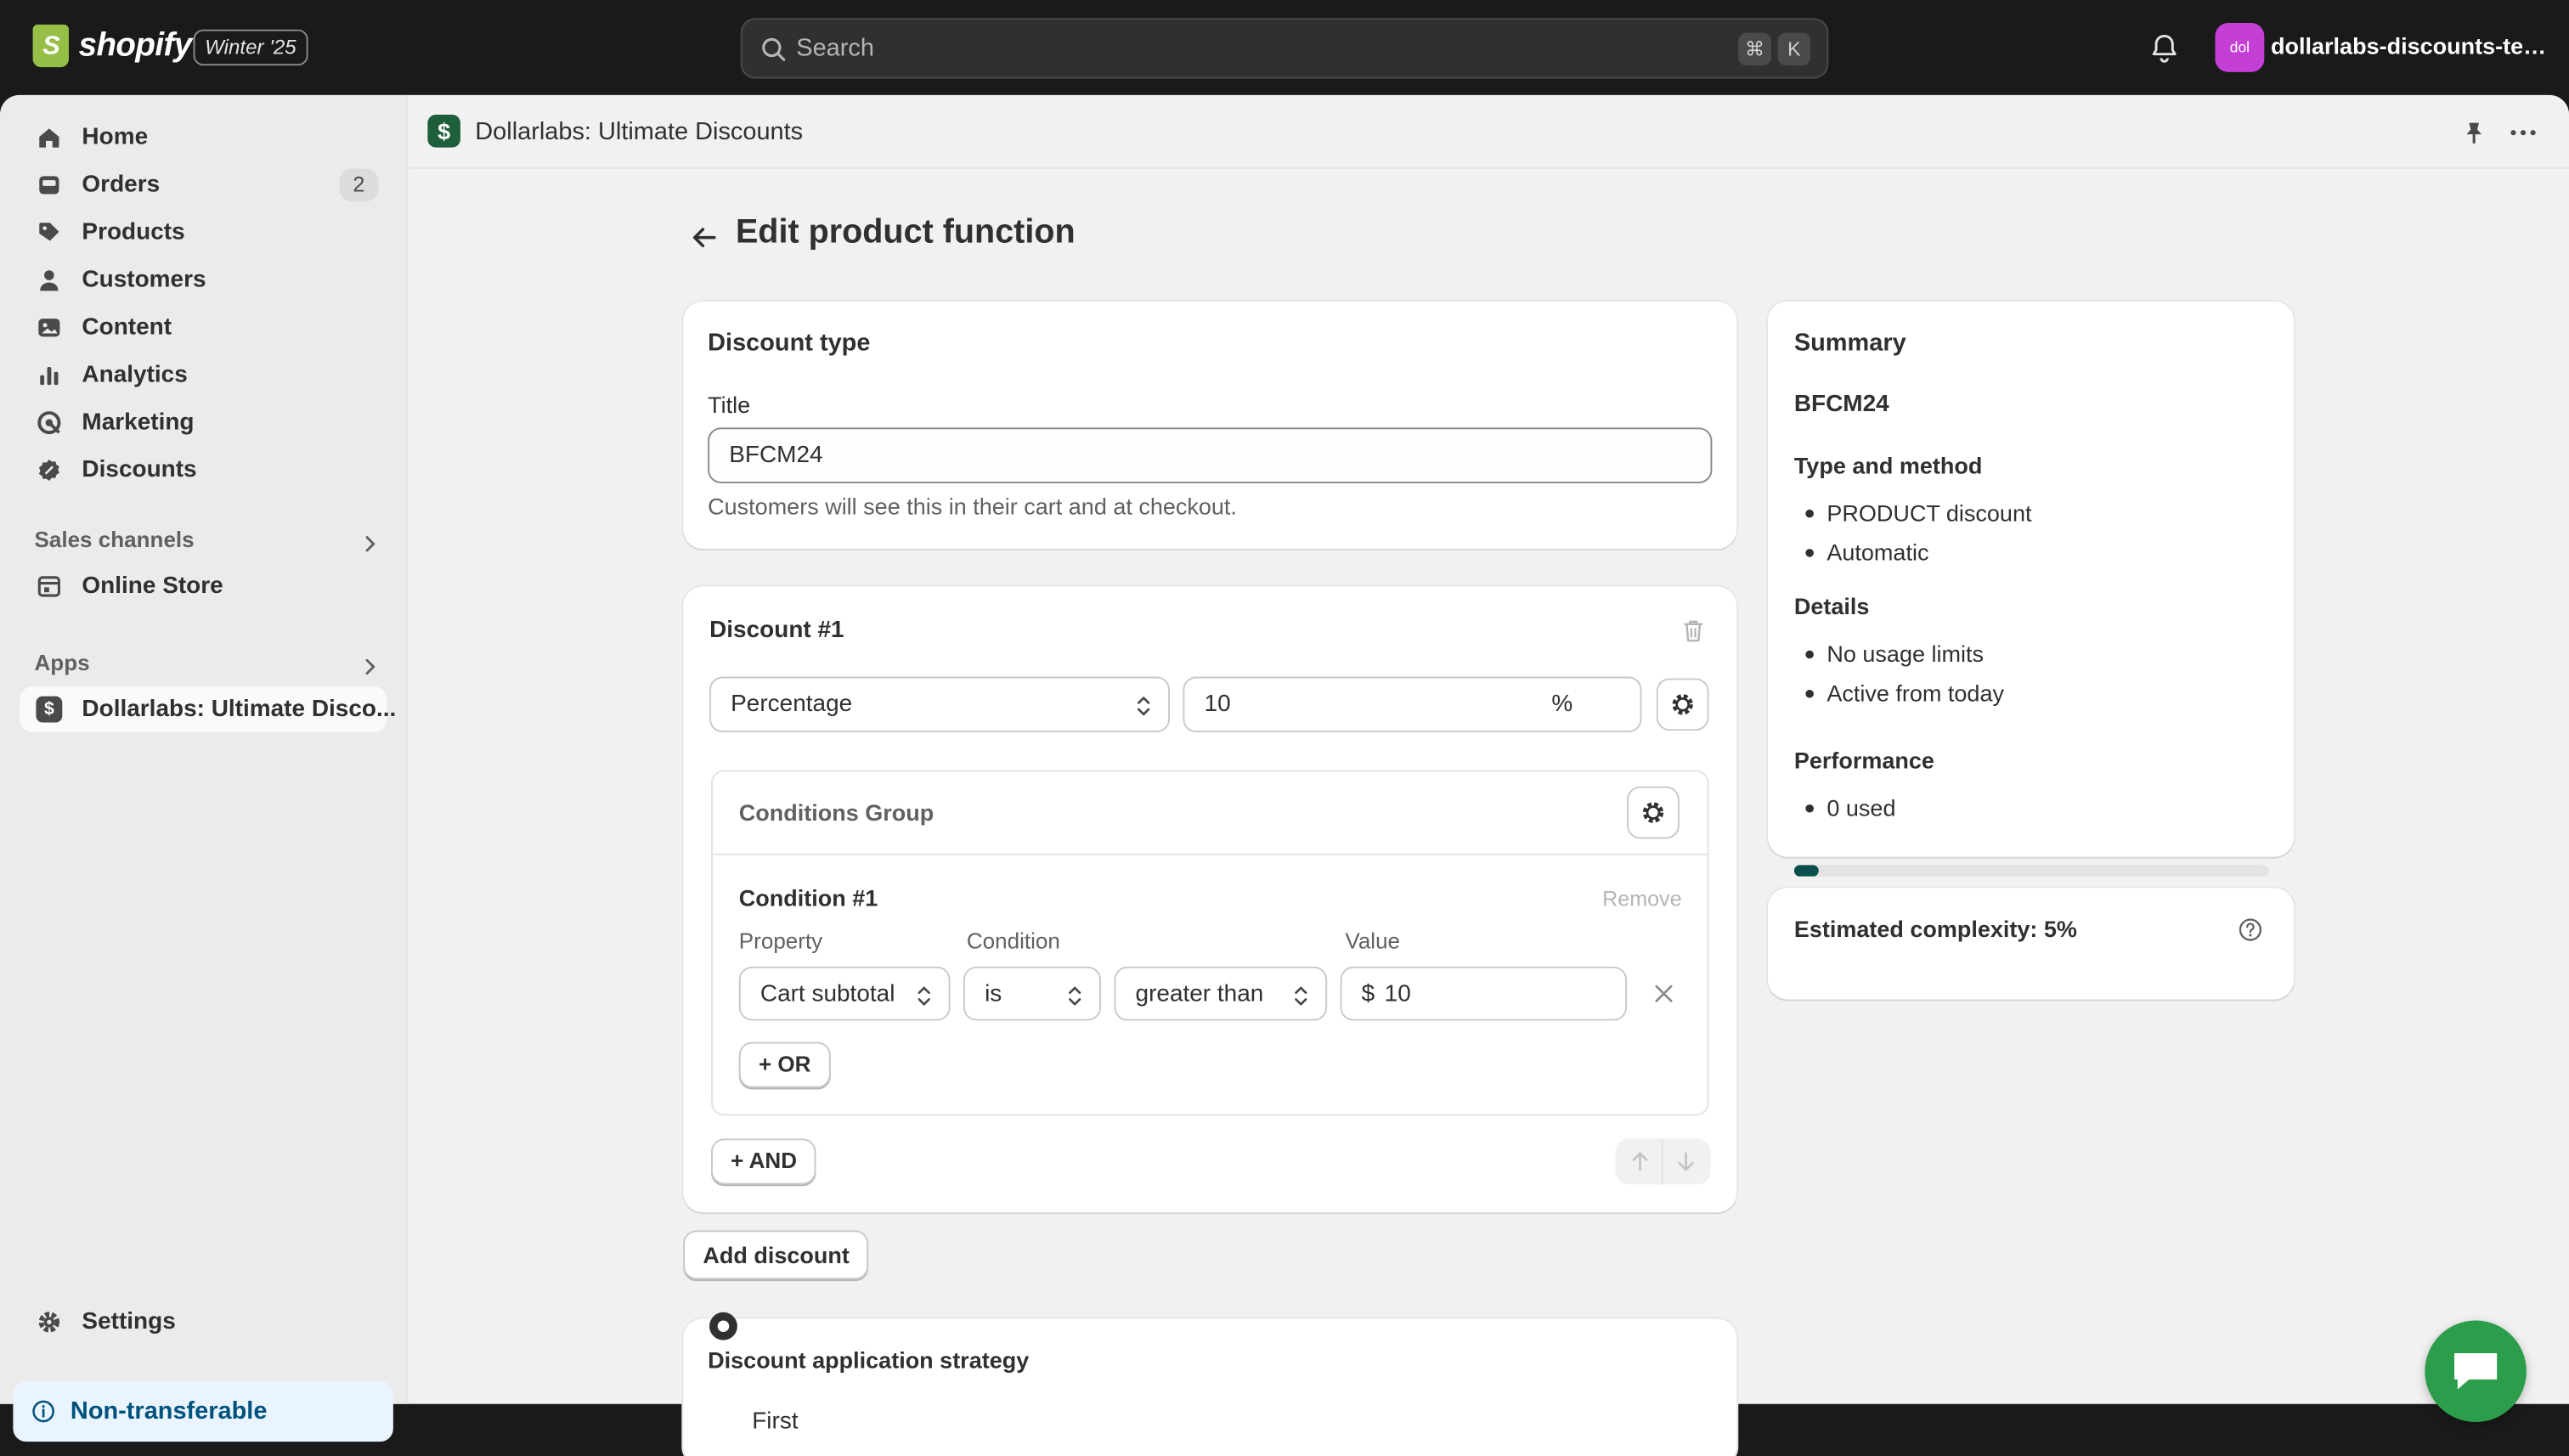 The width and height of the screenshot is (2569, 1456). What do you see at coordinates (63, 663) in the screenshot?
I see `apps-heading: Apps` at bounding box center [63, 663].